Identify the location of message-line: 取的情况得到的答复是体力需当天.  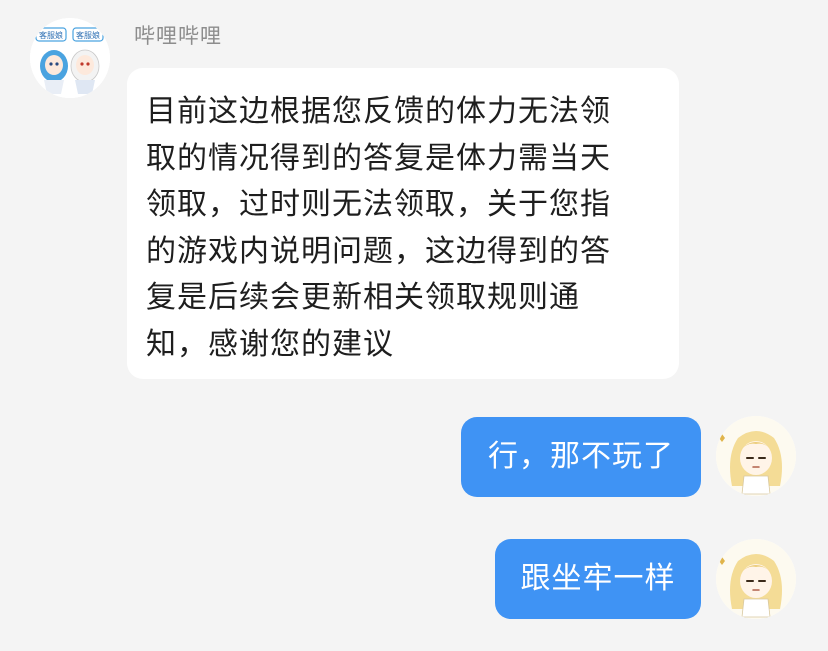
(378, 158).